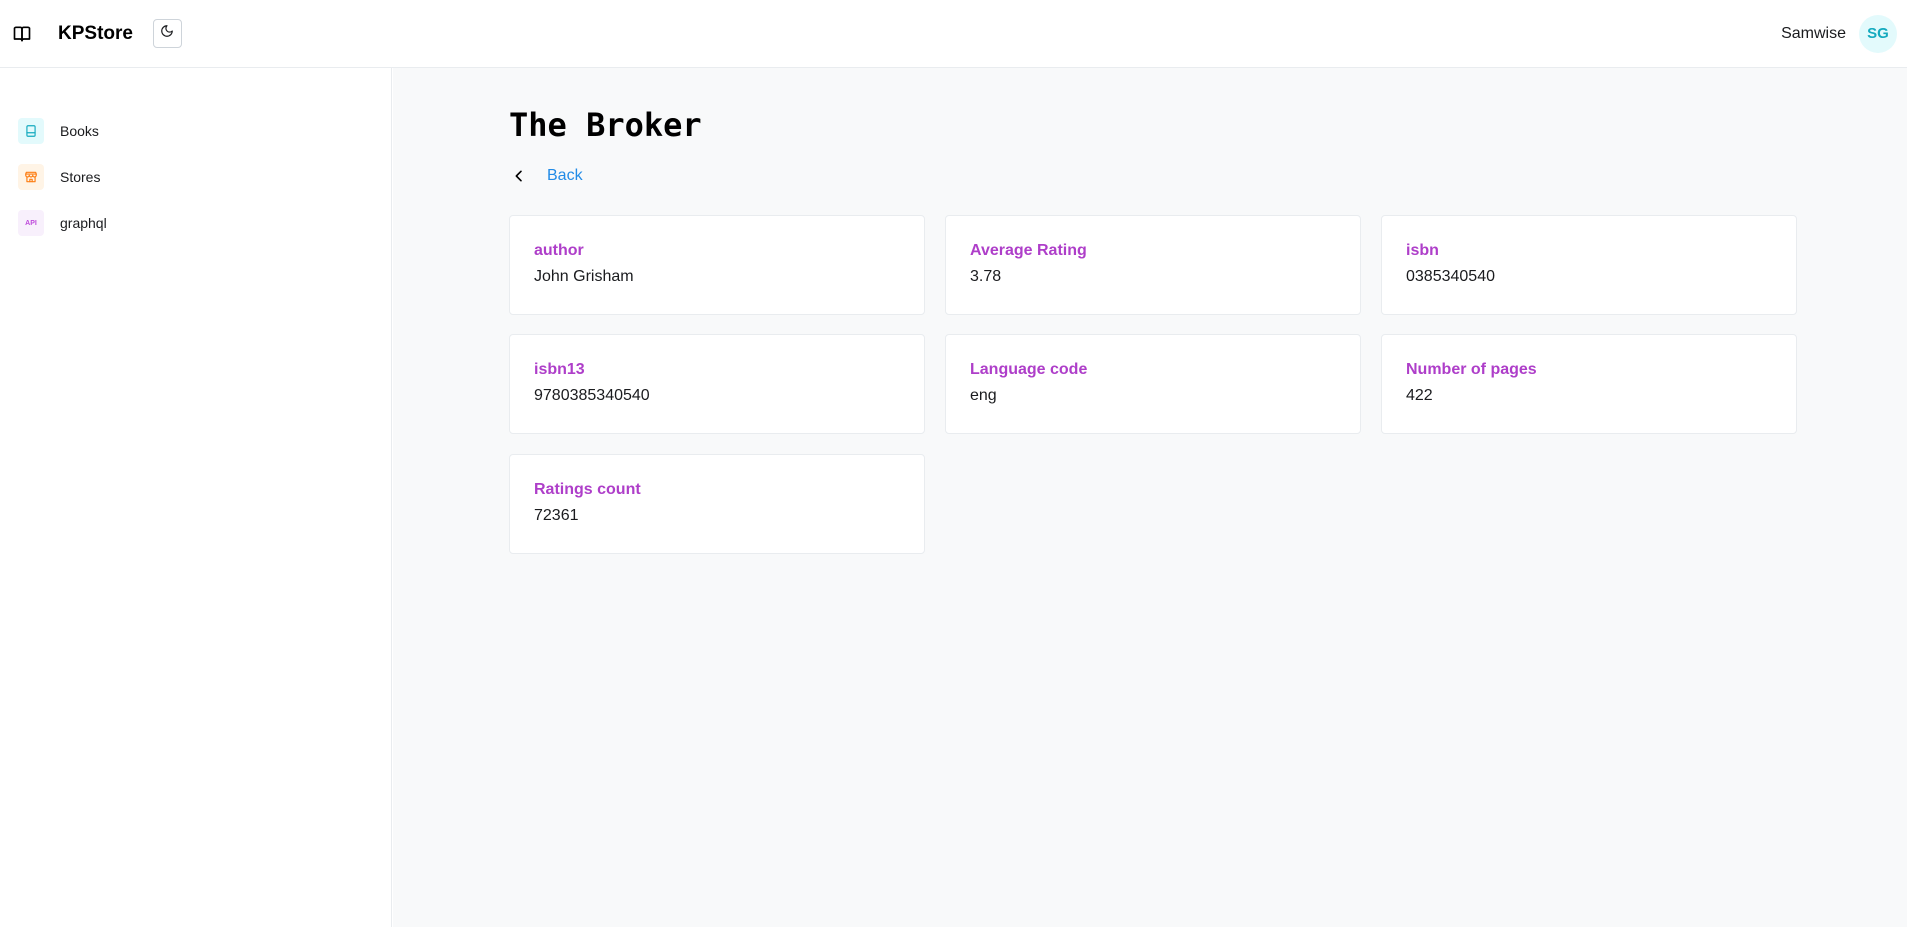 The image size is (1907, 927). I want to click on book-open-icon, so click(22, 34).